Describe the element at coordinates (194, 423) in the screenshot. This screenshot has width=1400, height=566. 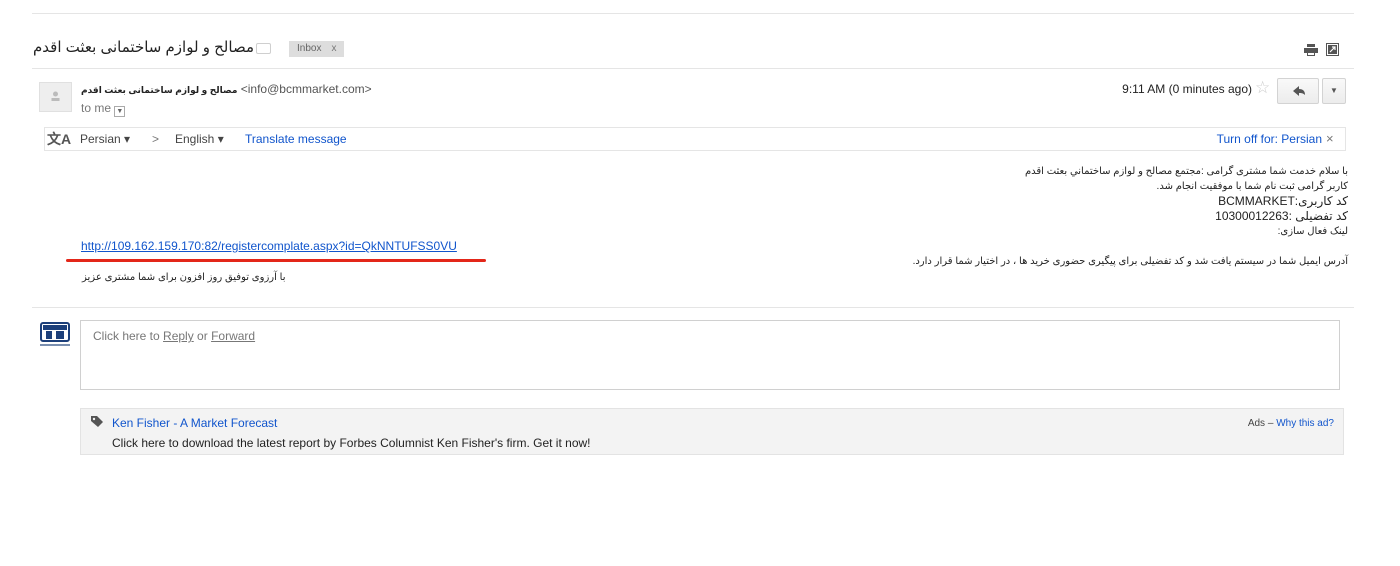
I see `ad-title-link: Ken Fisher - A Market Forecast` at that location.